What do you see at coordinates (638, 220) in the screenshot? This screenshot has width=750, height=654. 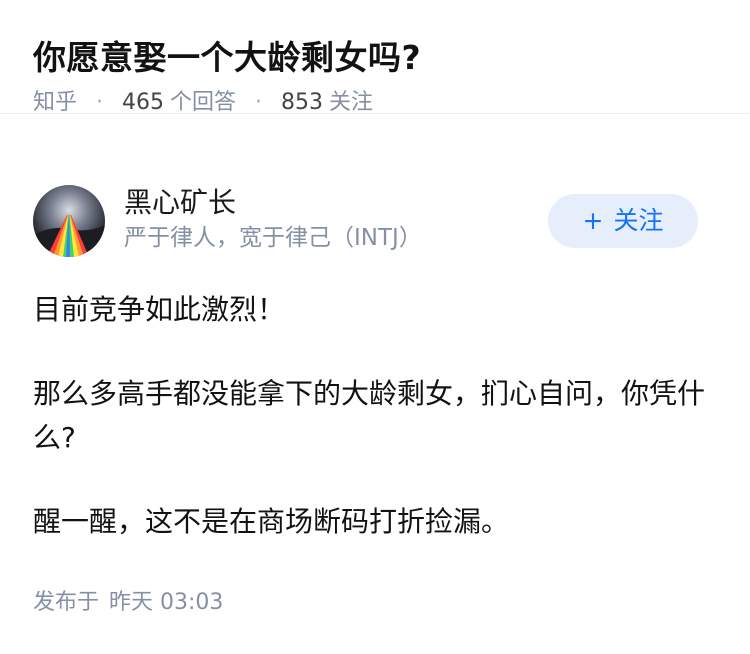 I see `follow-button-label: 关注` at bounding box center [638, 220].